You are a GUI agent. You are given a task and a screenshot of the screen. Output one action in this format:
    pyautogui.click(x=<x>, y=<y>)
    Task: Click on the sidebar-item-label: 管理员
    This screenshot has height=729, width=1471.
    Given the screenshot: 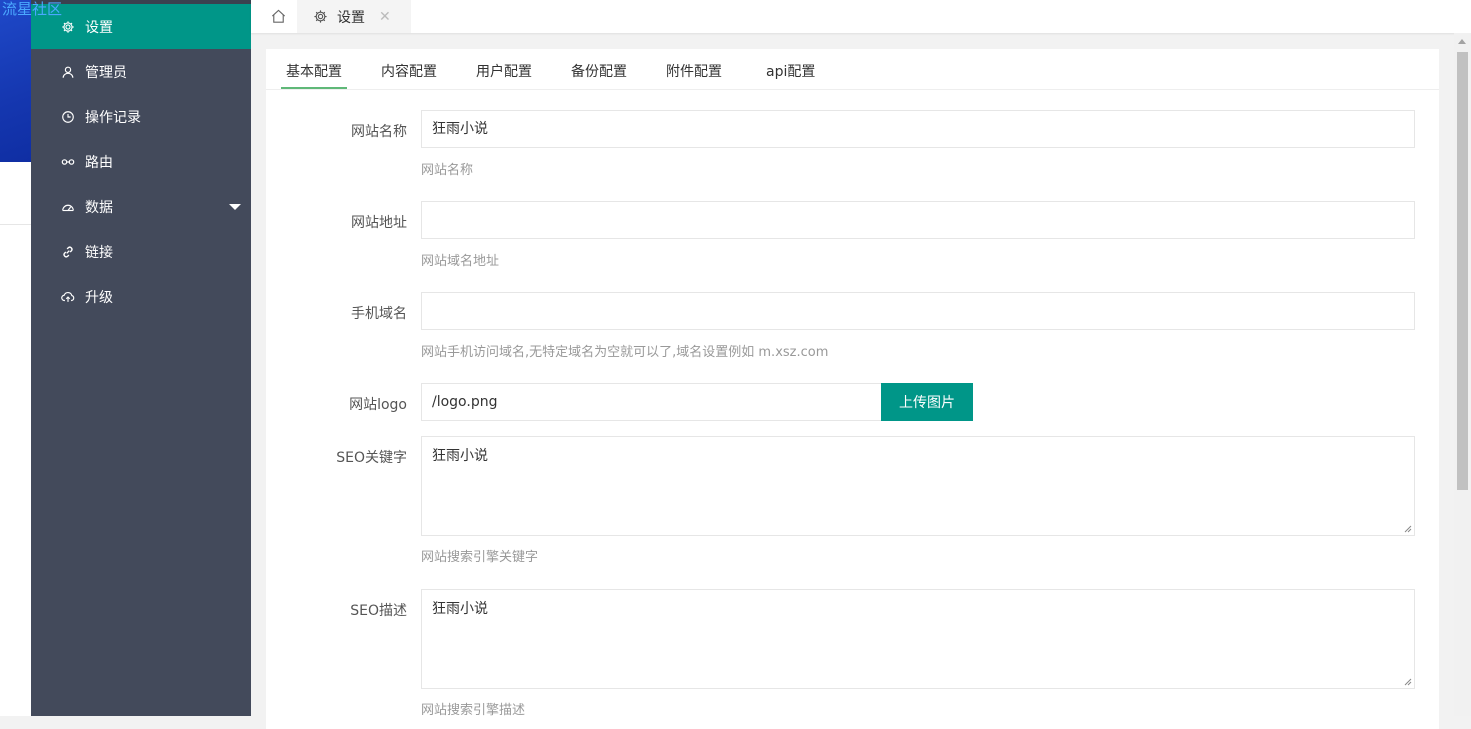 What is the action you would take?
    pyautogui.click(x=106, y=72)
    